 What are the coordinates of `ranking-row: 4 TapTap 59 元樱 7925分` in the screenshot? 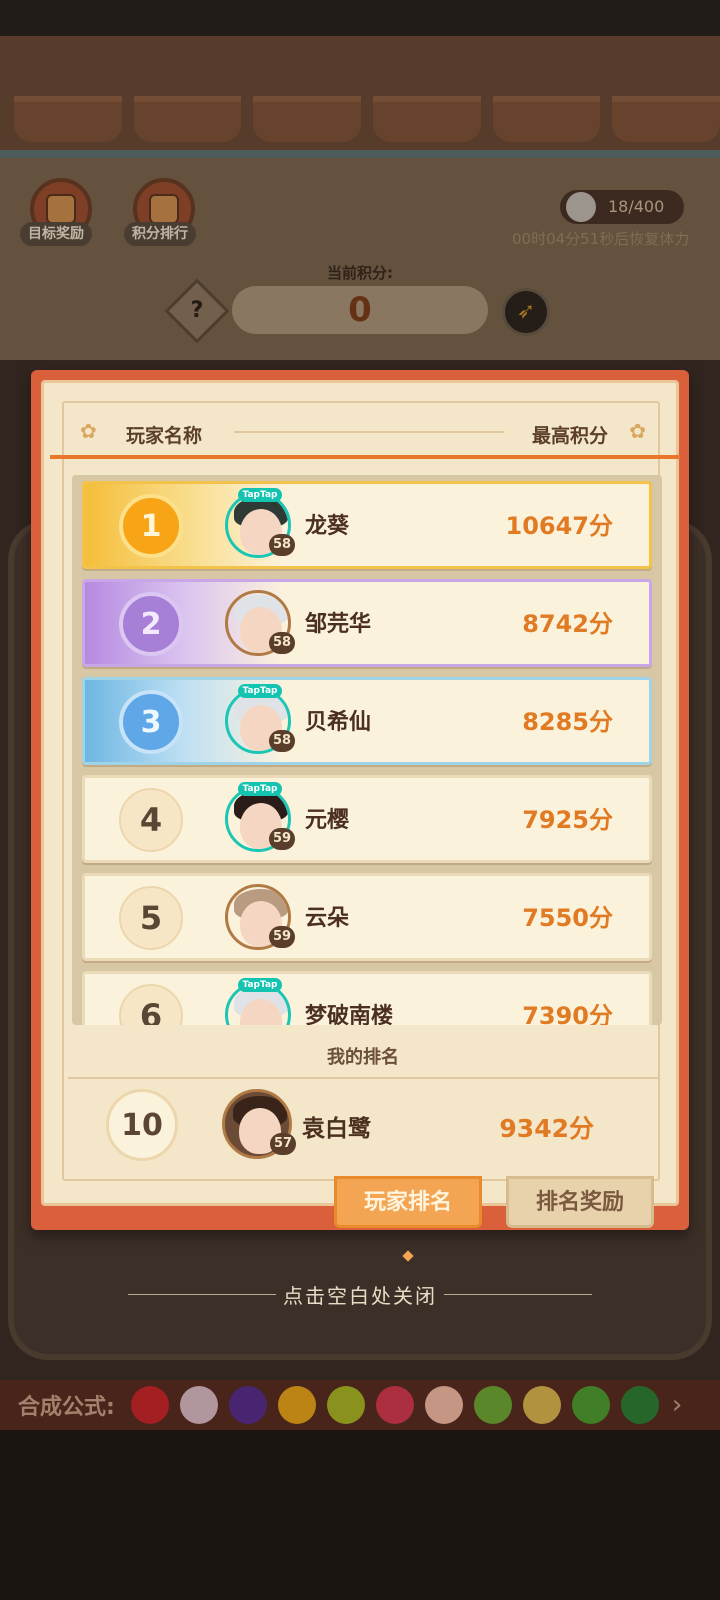 It's located at (367, 819).